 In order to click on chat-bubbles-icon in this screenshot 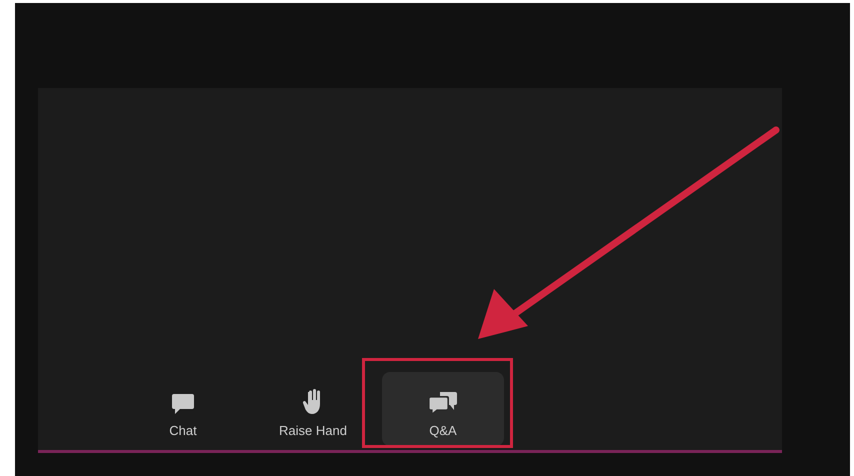, I will do `click(443, 403)`.